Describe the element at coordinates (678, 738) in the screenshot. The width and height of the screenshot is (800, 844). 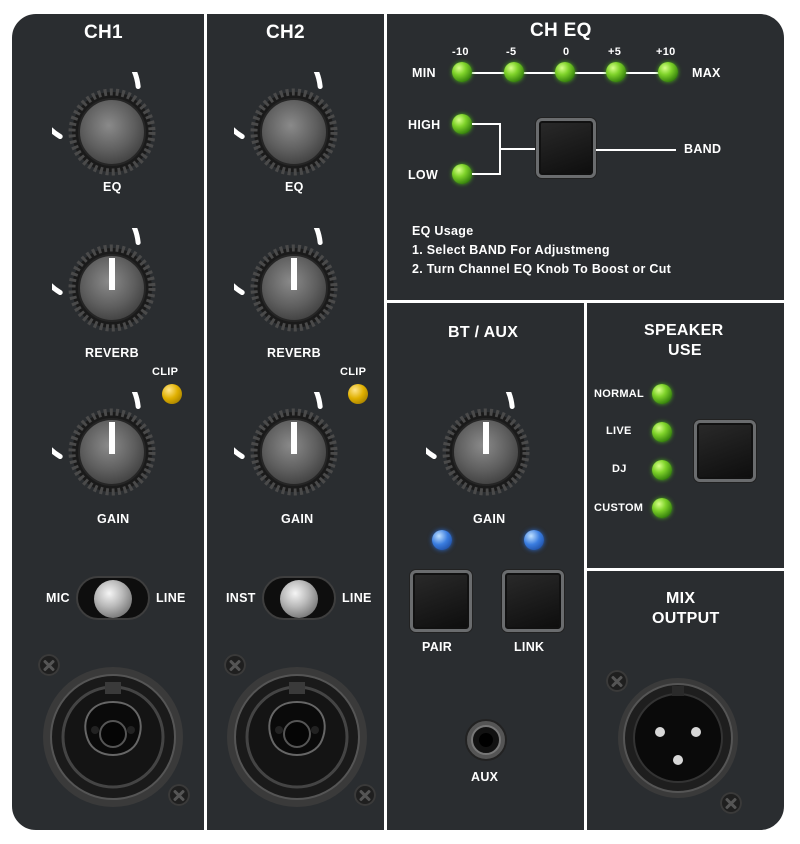
I see `mix-output-xlr-jack` at that location.